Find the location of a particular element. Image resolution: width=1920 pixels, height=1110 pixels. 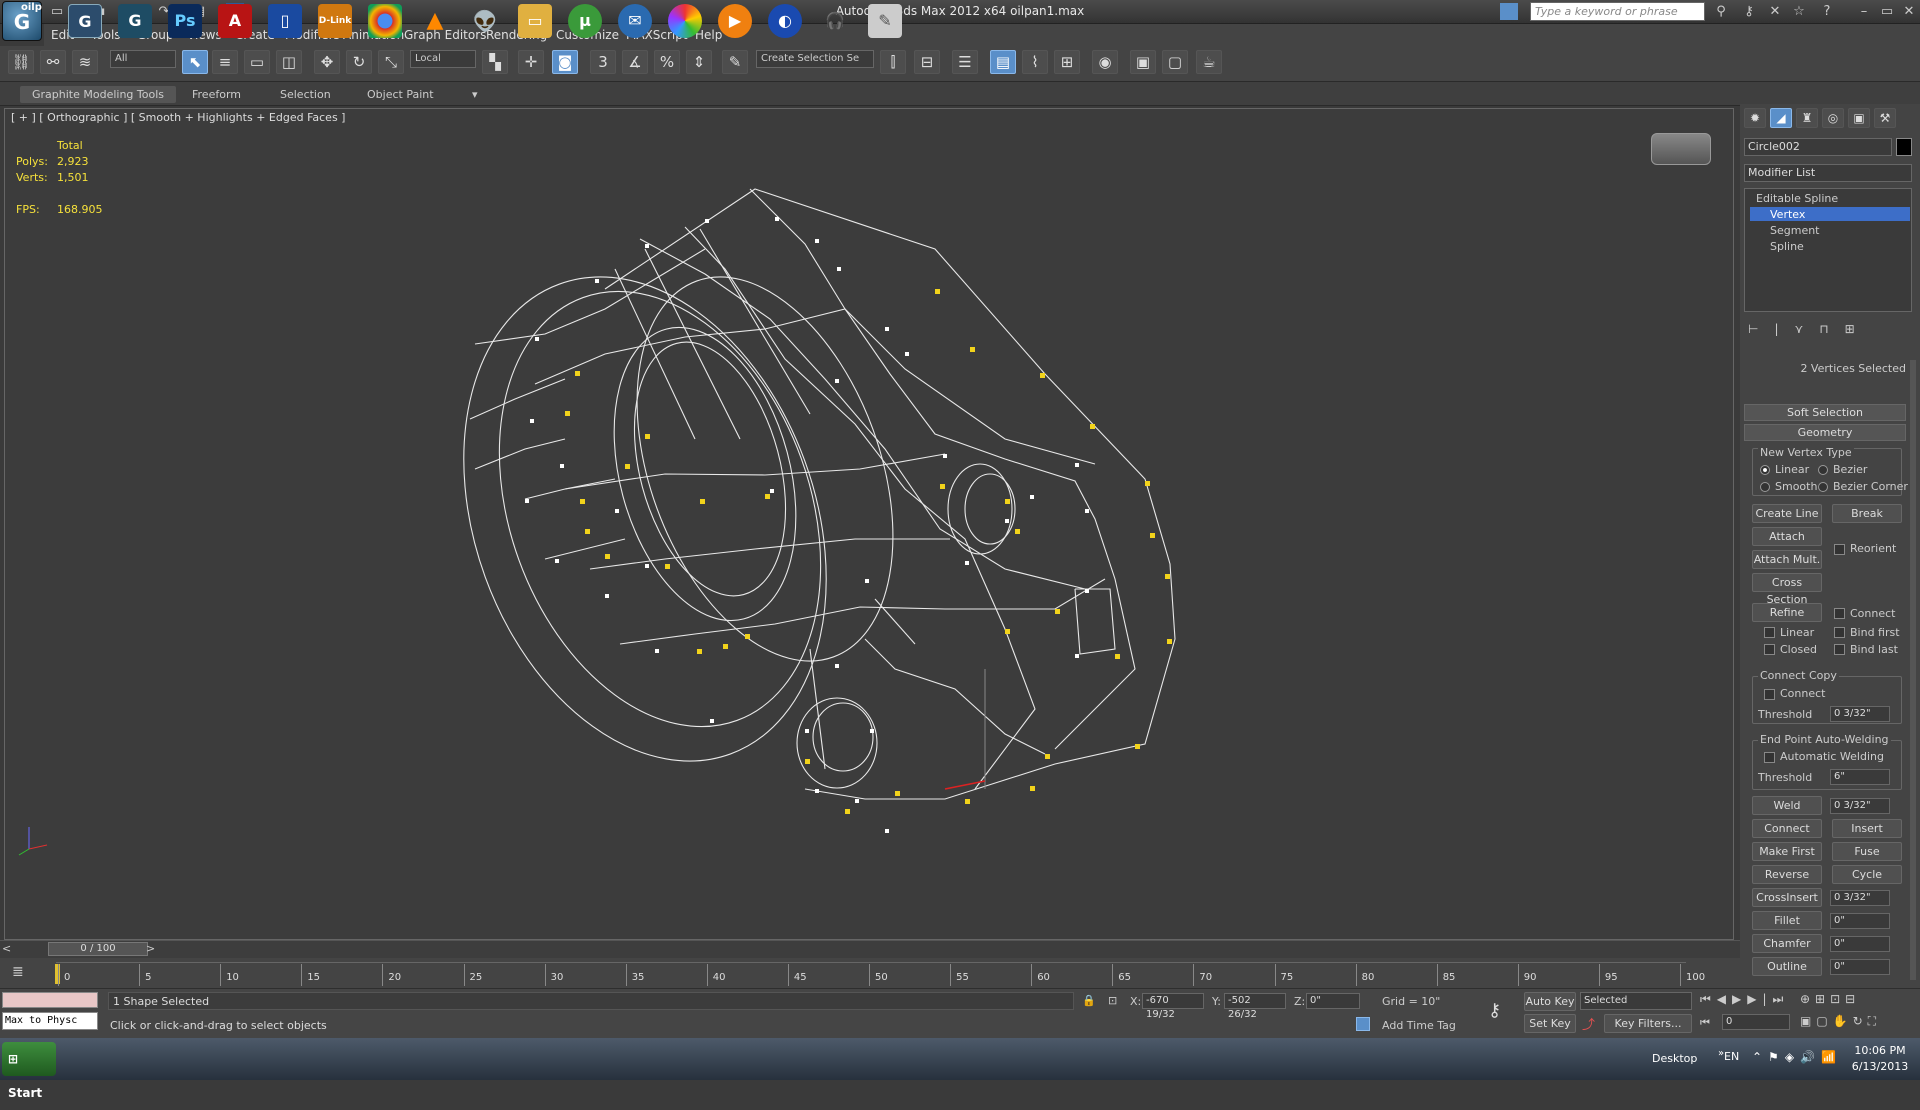

rendered-frame-window-icon: ▢ is located at coordinates (1175, 62).